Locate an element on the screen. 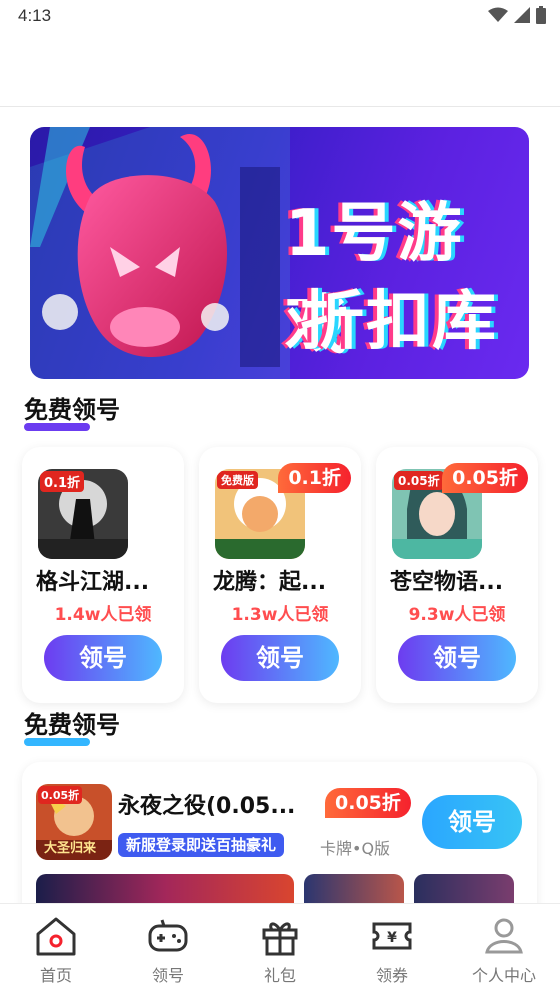  game-card: 免费版 0.1折 龙腾：起... 1.3w人已领 领号 is located at coordinates (280, 575).